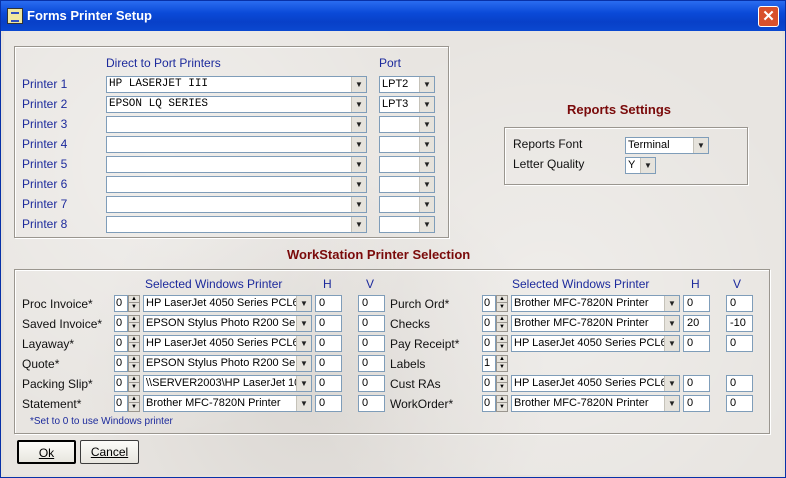 This screenshot has width=786, height=478. I want to click on port-select: LPT3 ▼, so click(407, 104).